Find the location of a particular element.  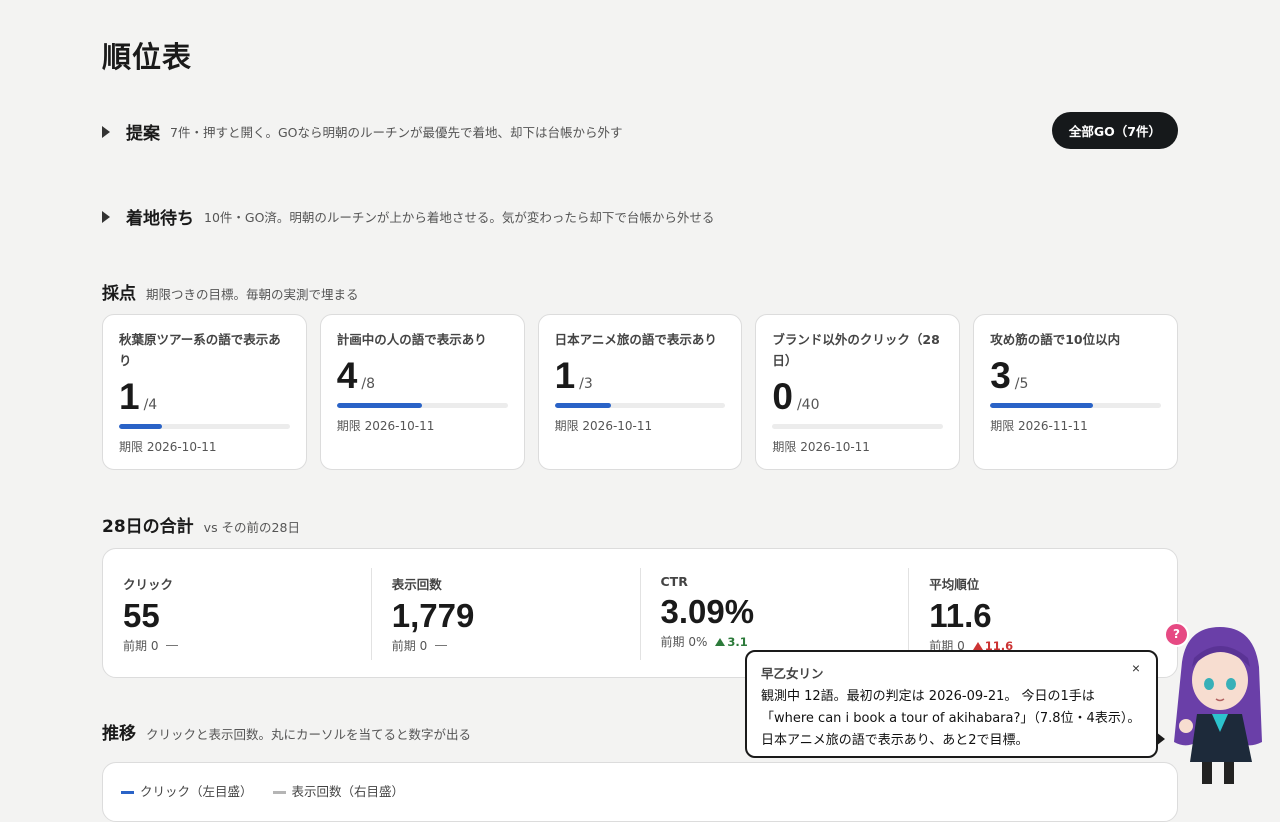

trend-title: 推移 is located at coordinates (119, 734).